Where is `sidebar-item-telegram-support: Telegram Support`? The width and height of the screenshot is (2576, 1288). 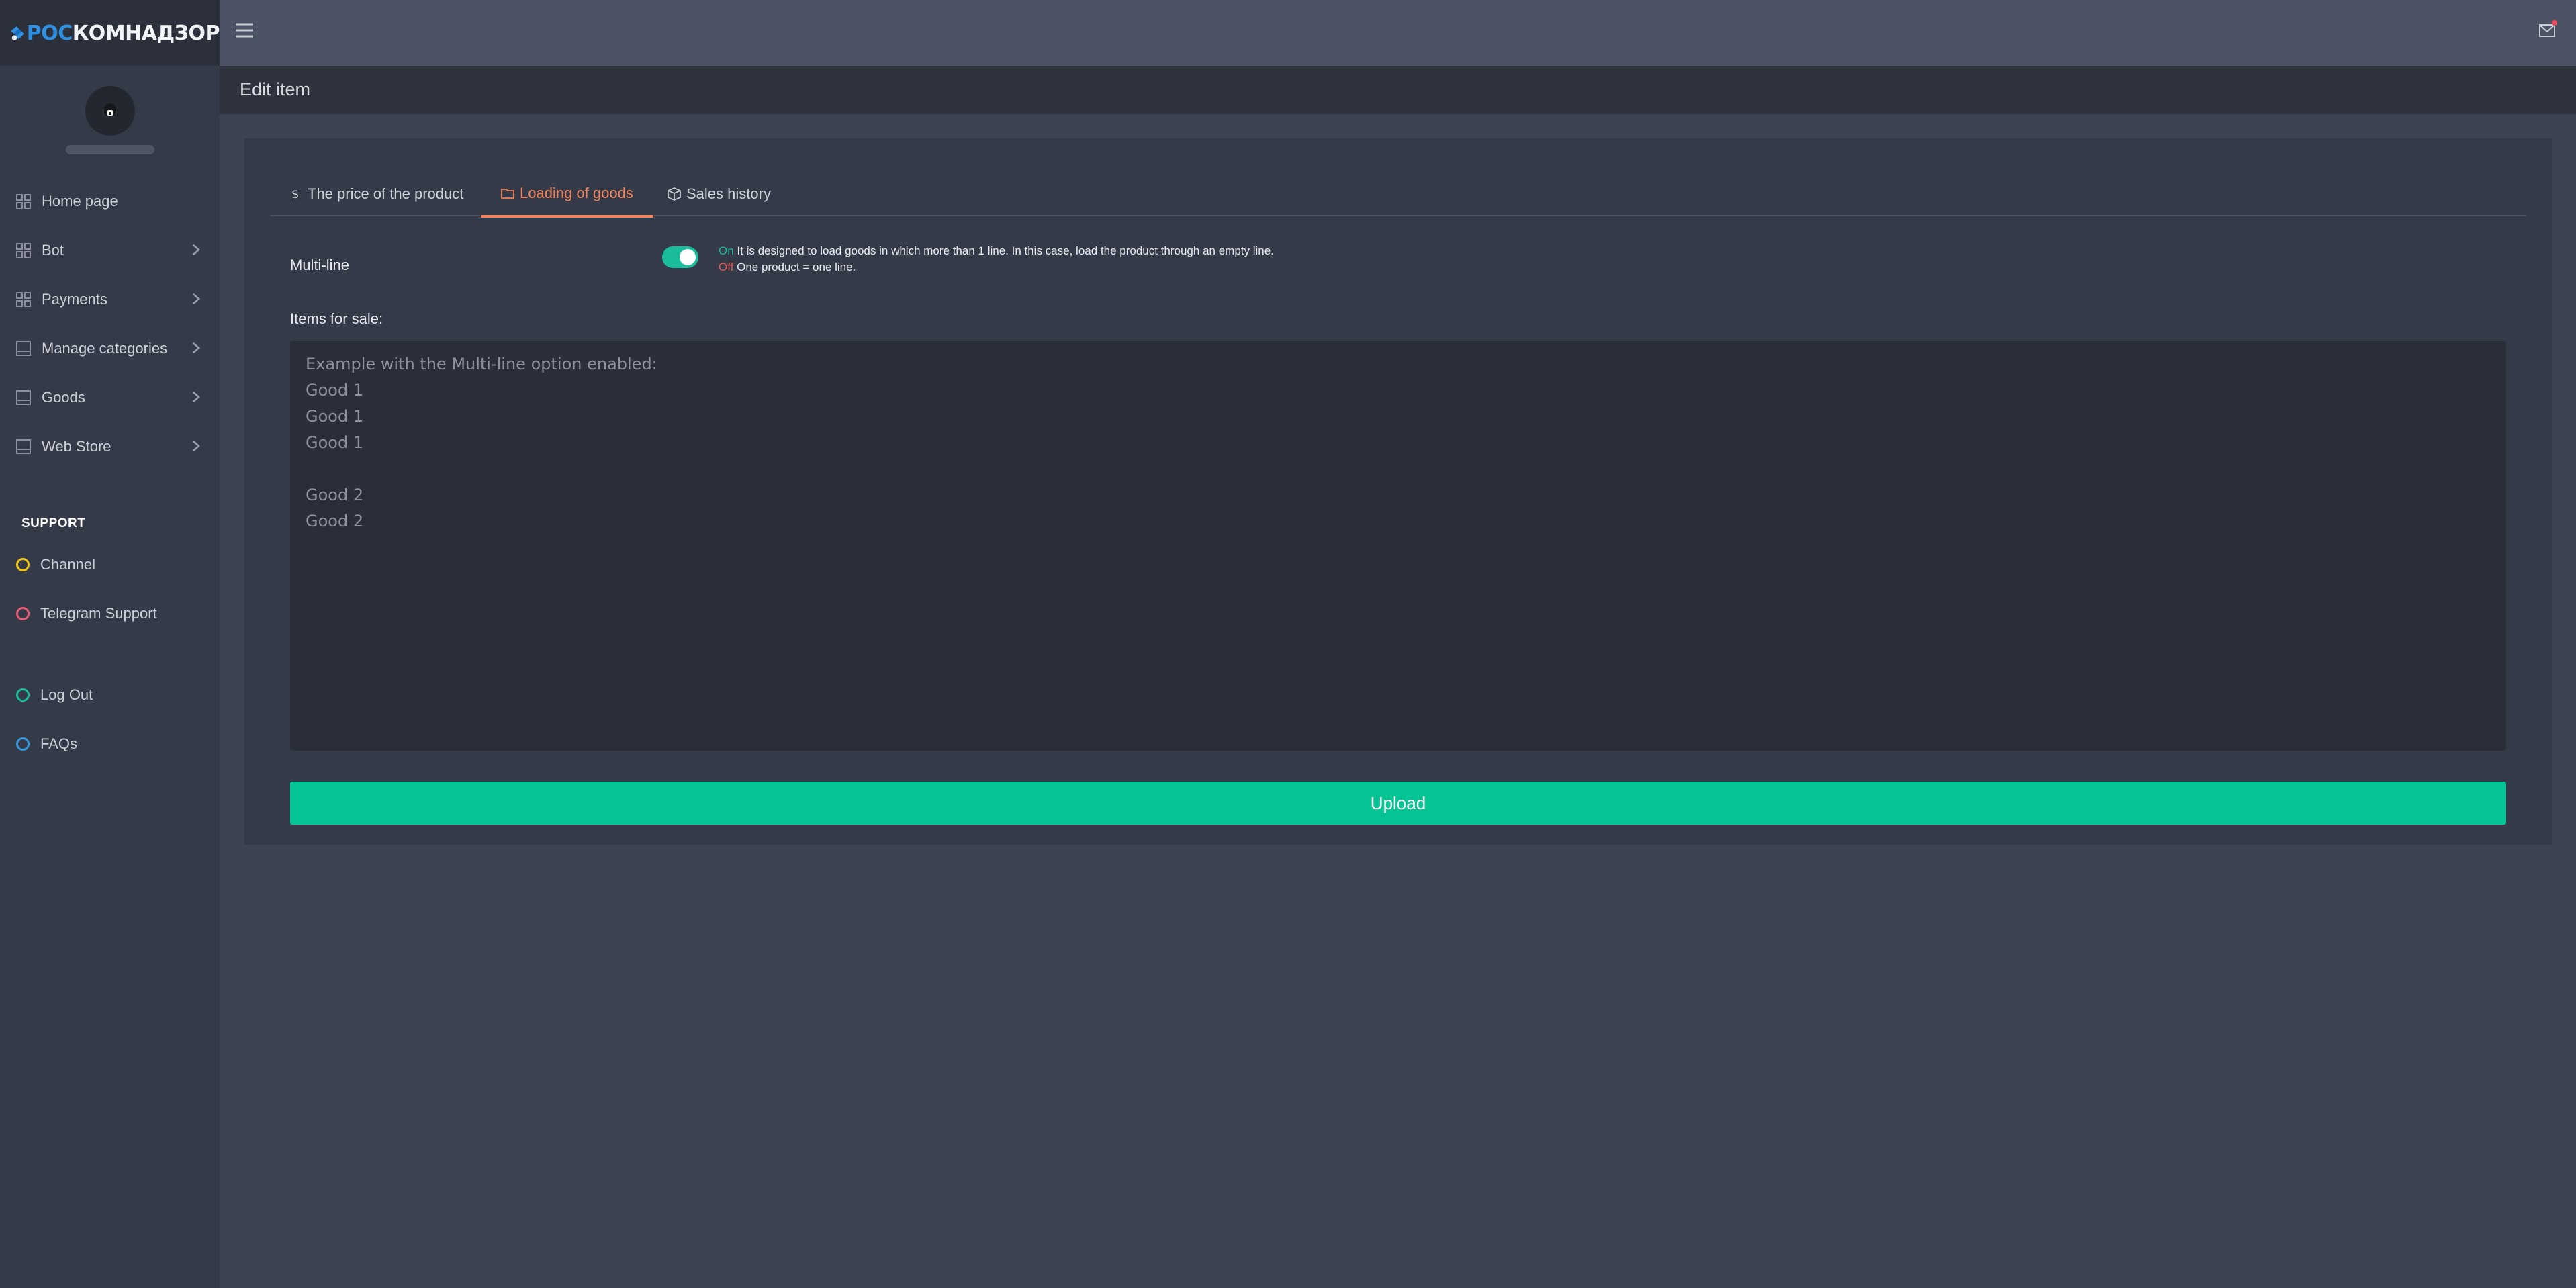
sidebar-item-telegram-support: Telegram Support is located at coordinates (110, 613).